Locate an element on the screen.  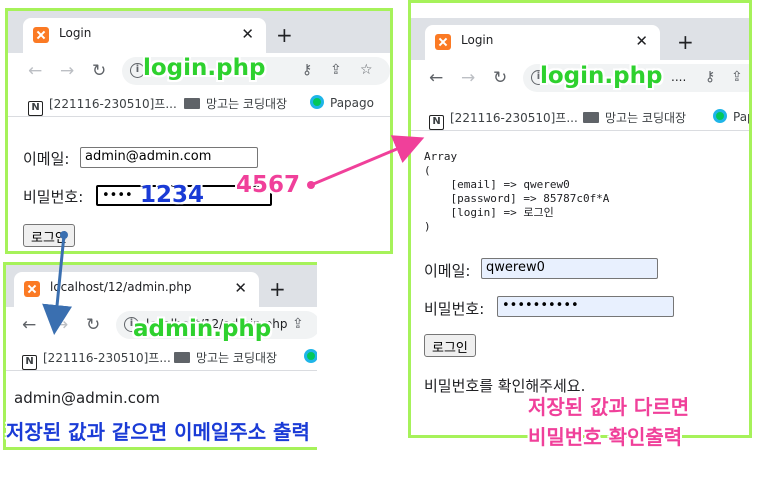
label-pw-1234: 1234 is located at coordinates (172, 195).